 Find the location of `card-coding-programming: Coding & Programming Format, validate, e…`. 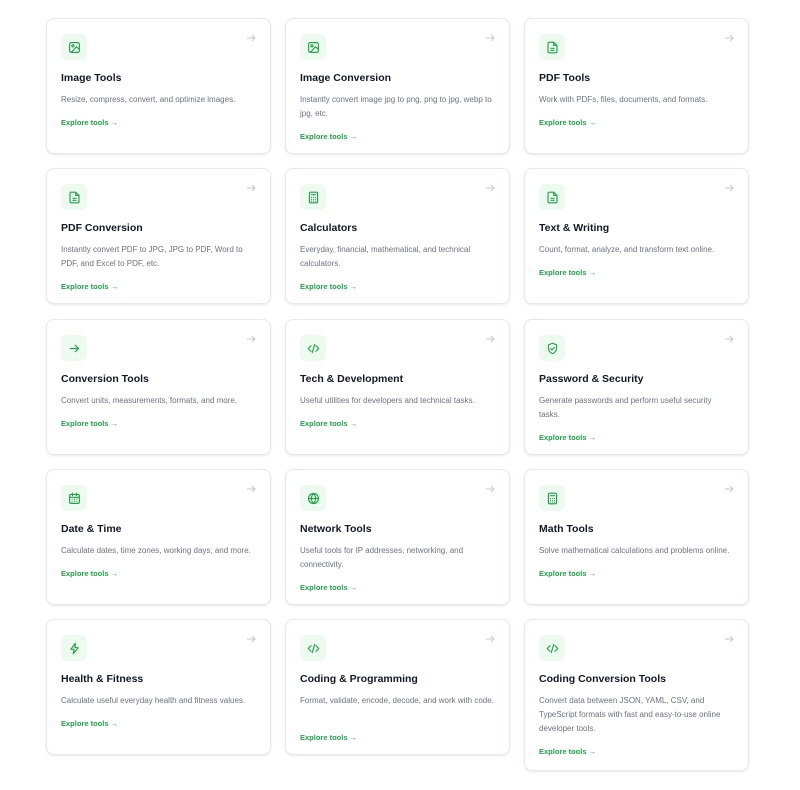

card-coding-programming: Coding & Programming Format, validate, e… is located at coordinates (397, 687).